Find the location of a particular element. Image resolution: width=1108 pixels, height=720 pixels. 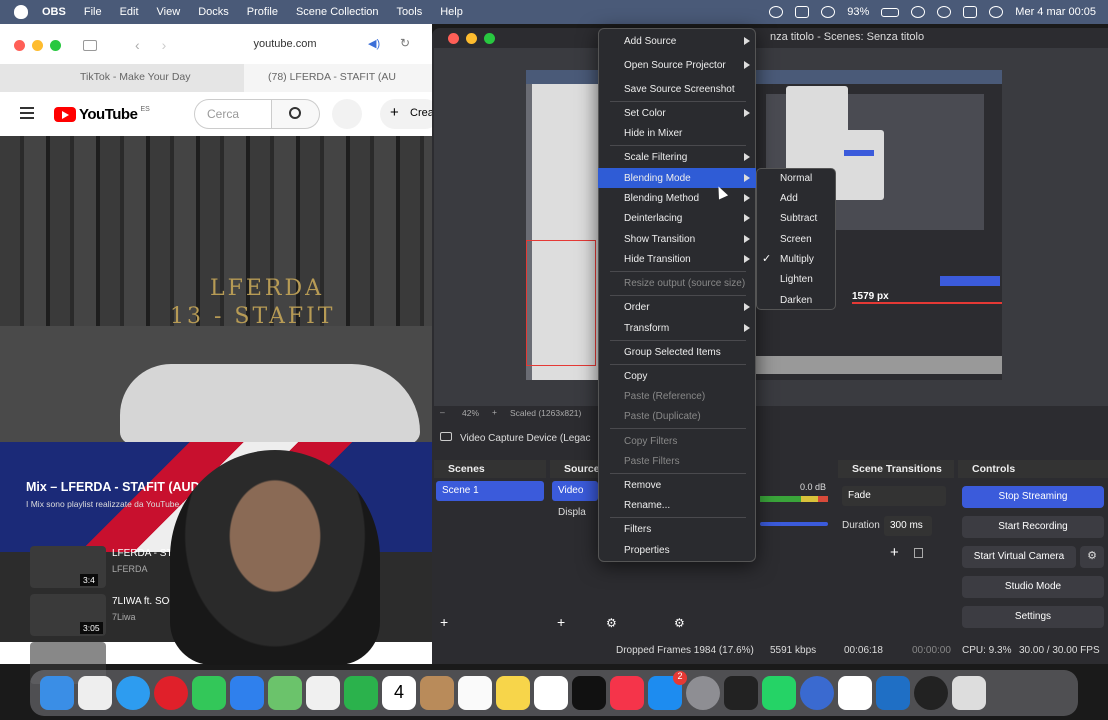

contacts-icon is located at coordinates (437, 693).